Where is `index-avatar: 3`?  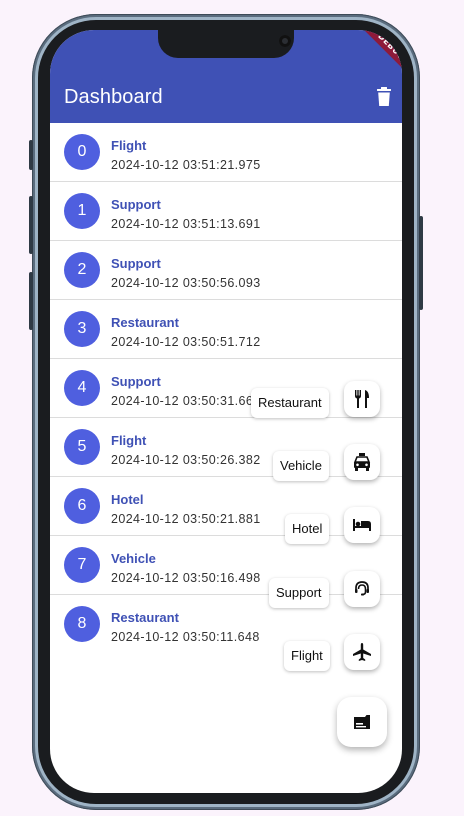 index-avatar: 3 is located at coordinates (82, 329).